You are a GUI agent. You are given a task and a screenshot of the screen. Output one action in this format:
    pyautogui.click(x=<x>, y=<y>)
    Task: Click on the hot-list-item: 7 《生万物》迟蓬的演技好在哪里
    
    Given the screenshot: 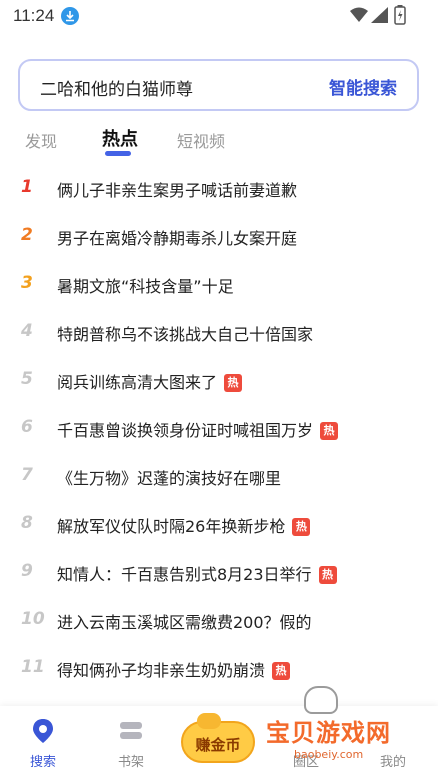 What is the action you would take?
    pyautogui.click(x=219, y=477)
    